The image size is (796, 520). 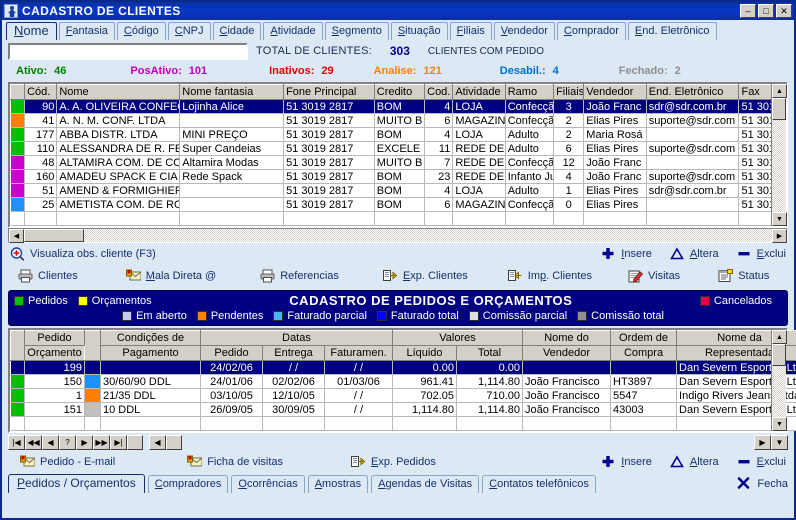 What do you see at coordinates (67, 442) in the screenshot?
I see `nav-button-3: ?` at bounding box center [67, 442].